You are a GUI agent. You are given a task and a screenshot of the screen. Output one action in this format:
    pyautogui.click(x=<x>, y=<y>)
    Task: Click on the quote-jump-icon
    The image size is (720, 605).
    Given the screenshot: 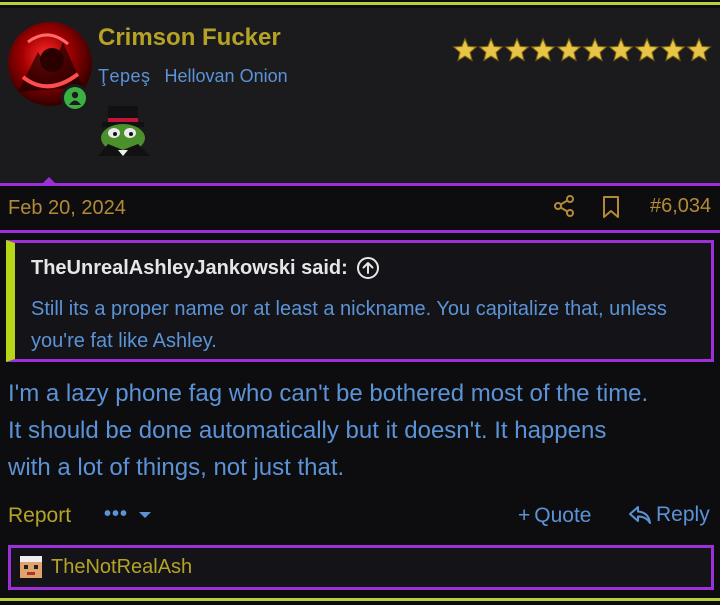 What is the action you would take?
    pyautogui.click(x=368, y=268)
    